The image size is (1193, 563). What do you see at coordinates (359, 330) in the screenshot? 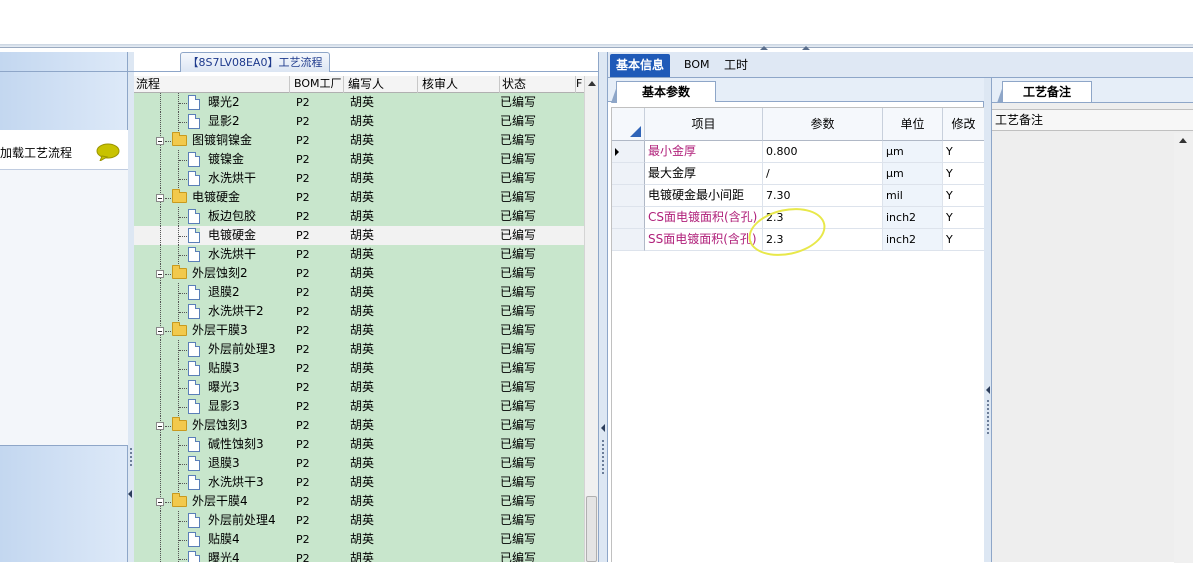
I see `tree-row: 外层干膜3 P2 胡英 已编写` at bounding box center [359, 330].